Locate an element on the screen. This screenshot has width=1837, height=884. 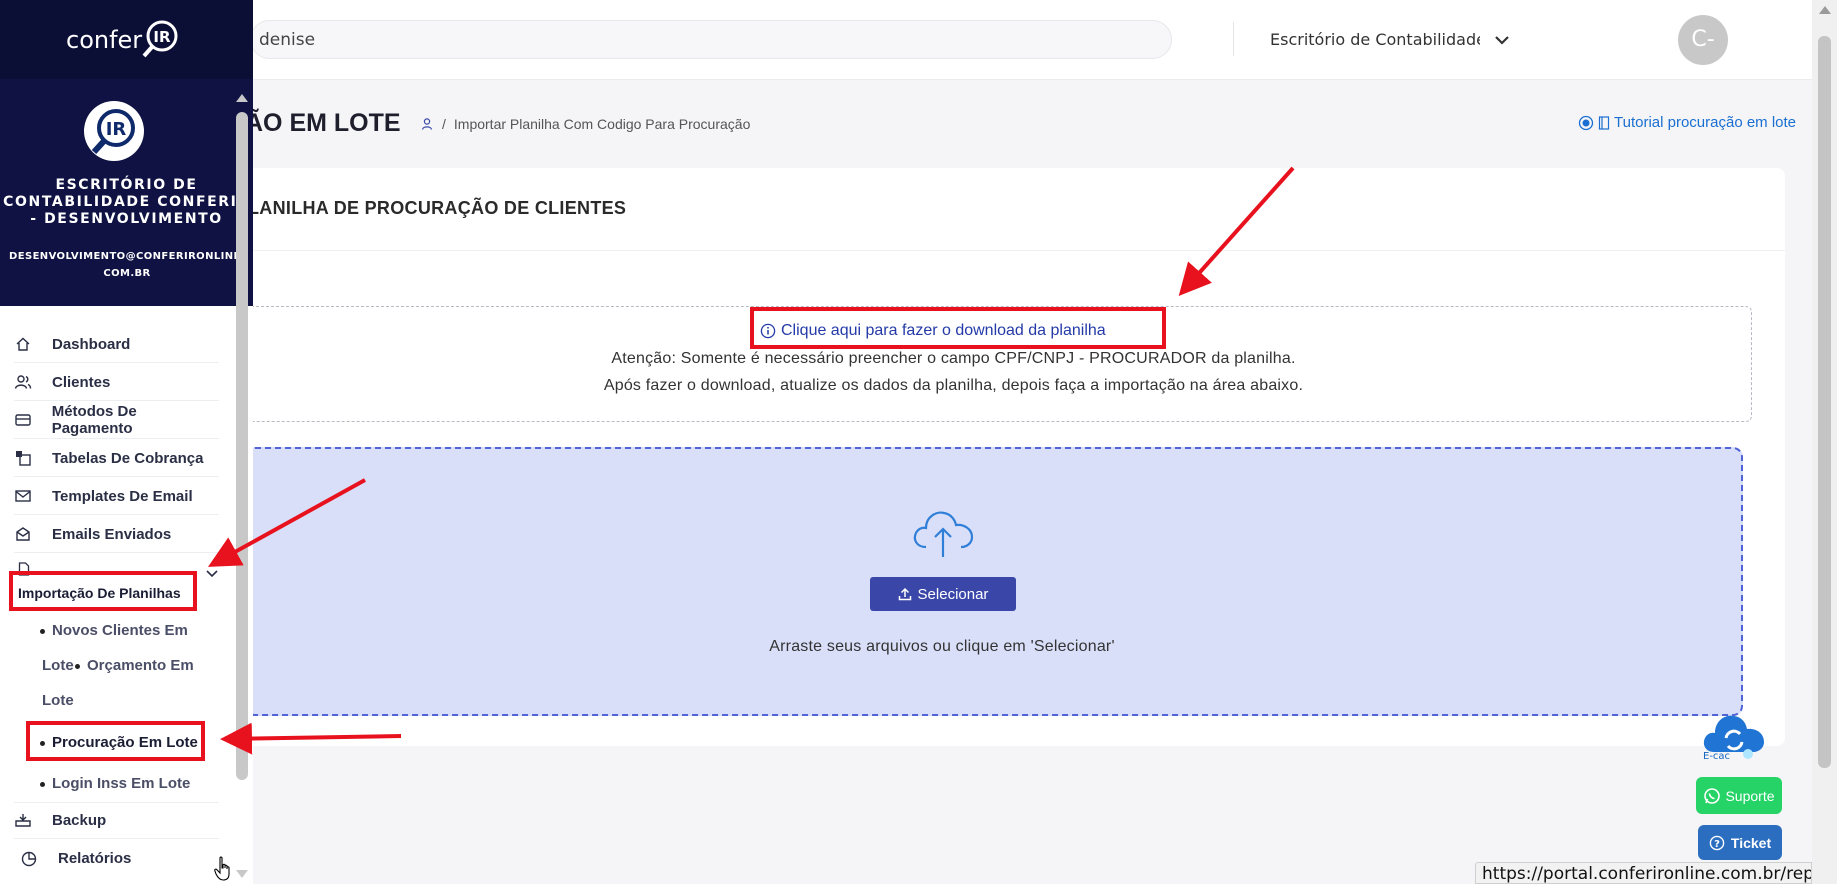
sidebar-item-label: Métodos De Pagamento is located at coordinates (94, 420).